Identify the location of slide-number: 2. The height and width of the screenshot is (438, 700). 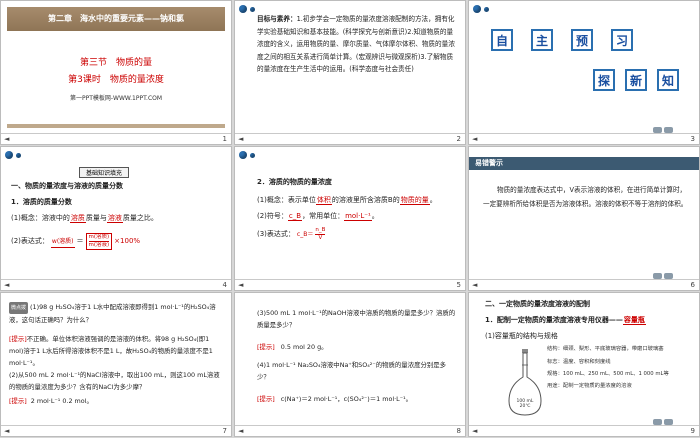
(458, 139).